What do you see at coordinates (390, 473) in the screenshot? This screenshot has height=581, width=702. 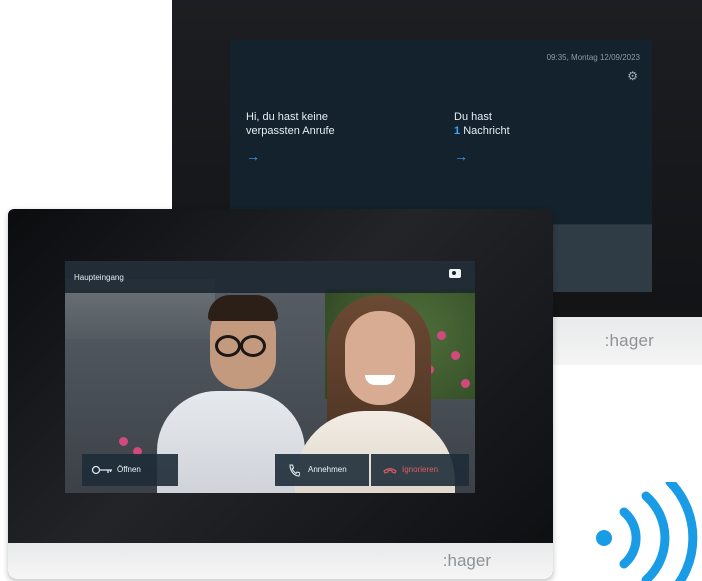 I see `hang-up-icon` at bounding box center [390, 473].